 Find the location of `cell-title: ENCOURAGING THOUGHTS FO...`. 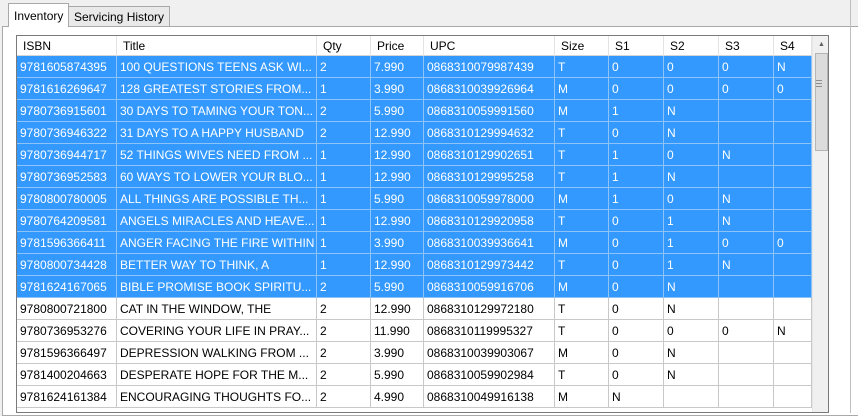

cell-title: ENCOURAGING THOUGHTS FO... is located at coordinates (217, 397).